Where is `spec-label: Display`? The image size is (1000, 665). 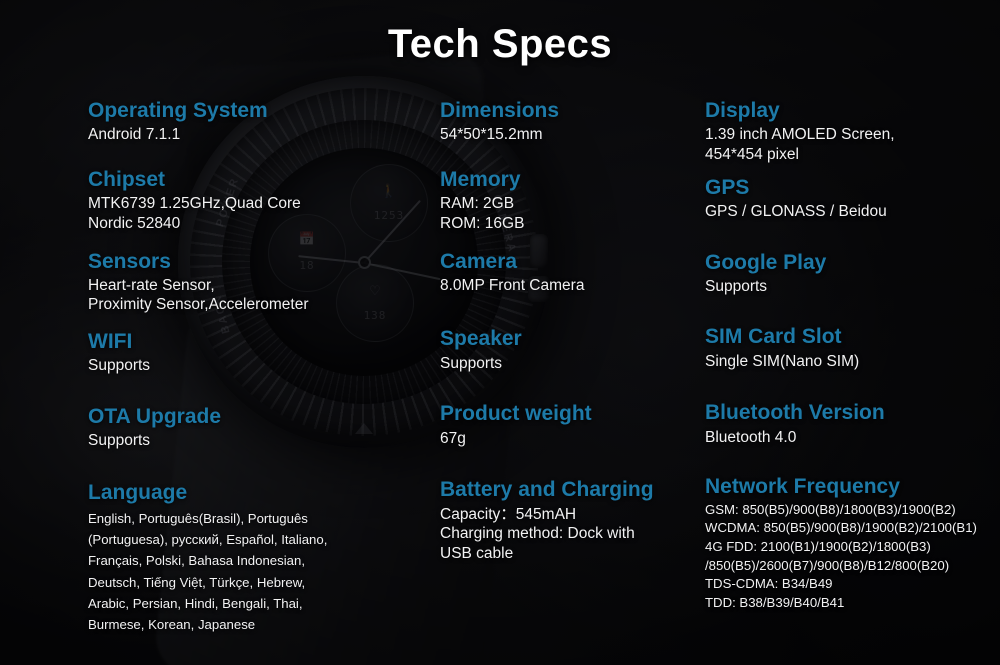
spec-label: Display is located at coordinates (742, 110).